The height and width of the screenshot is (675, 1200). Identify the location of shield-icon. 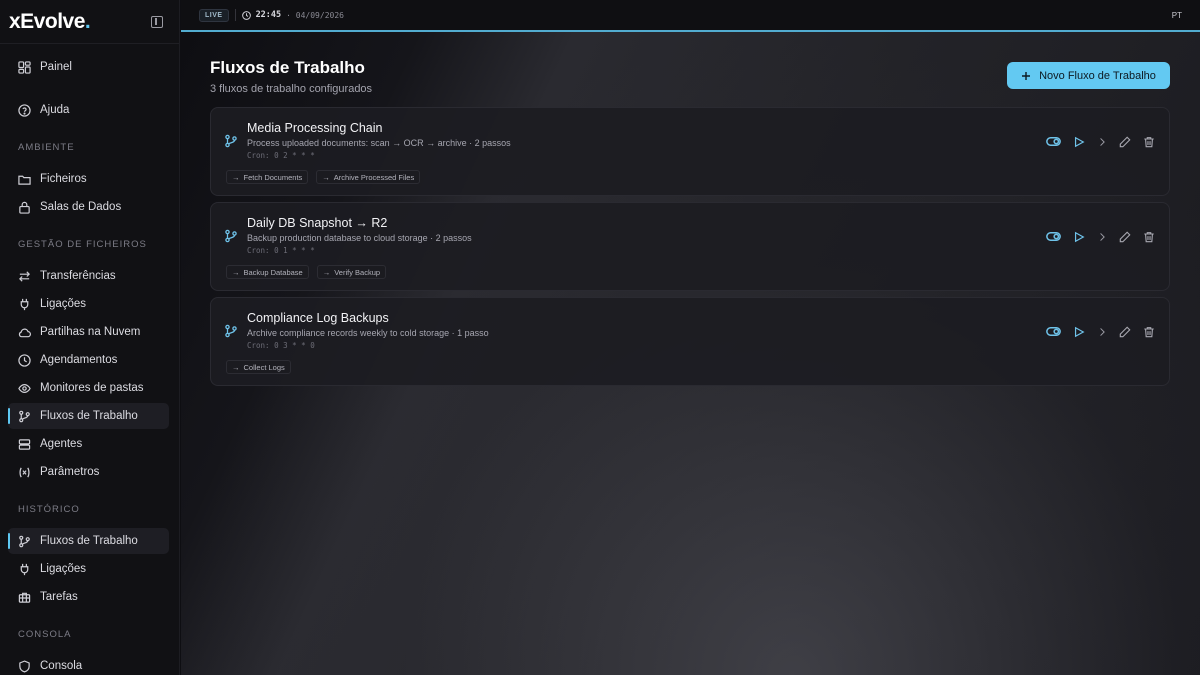
(24, 666).